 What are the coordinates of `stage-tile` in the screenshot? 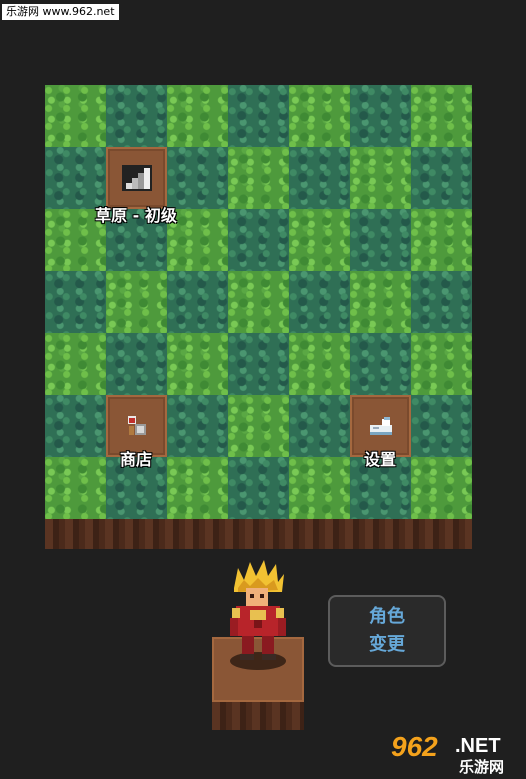 It's located at (136, 178).